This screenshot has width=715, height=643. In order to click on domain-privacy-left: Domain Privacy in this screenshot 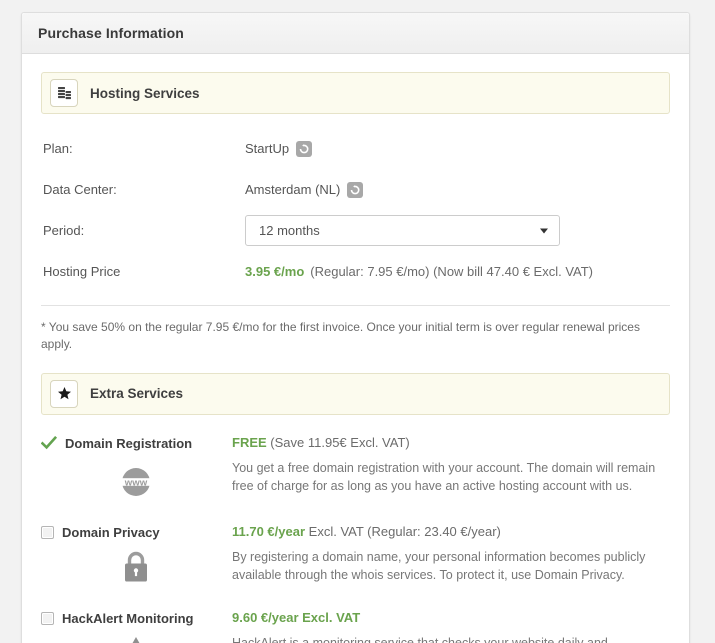, I will do `click(136, 557)`.